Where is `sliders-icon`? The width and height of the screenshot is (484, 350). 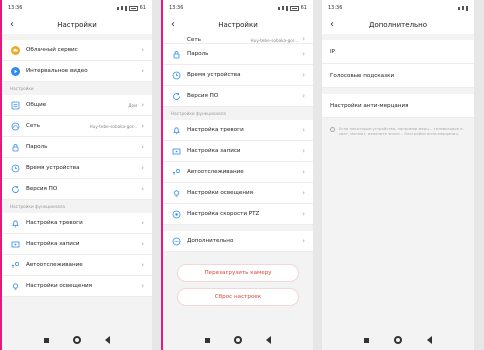 sliders-icon is located at coordinates (15, 105).